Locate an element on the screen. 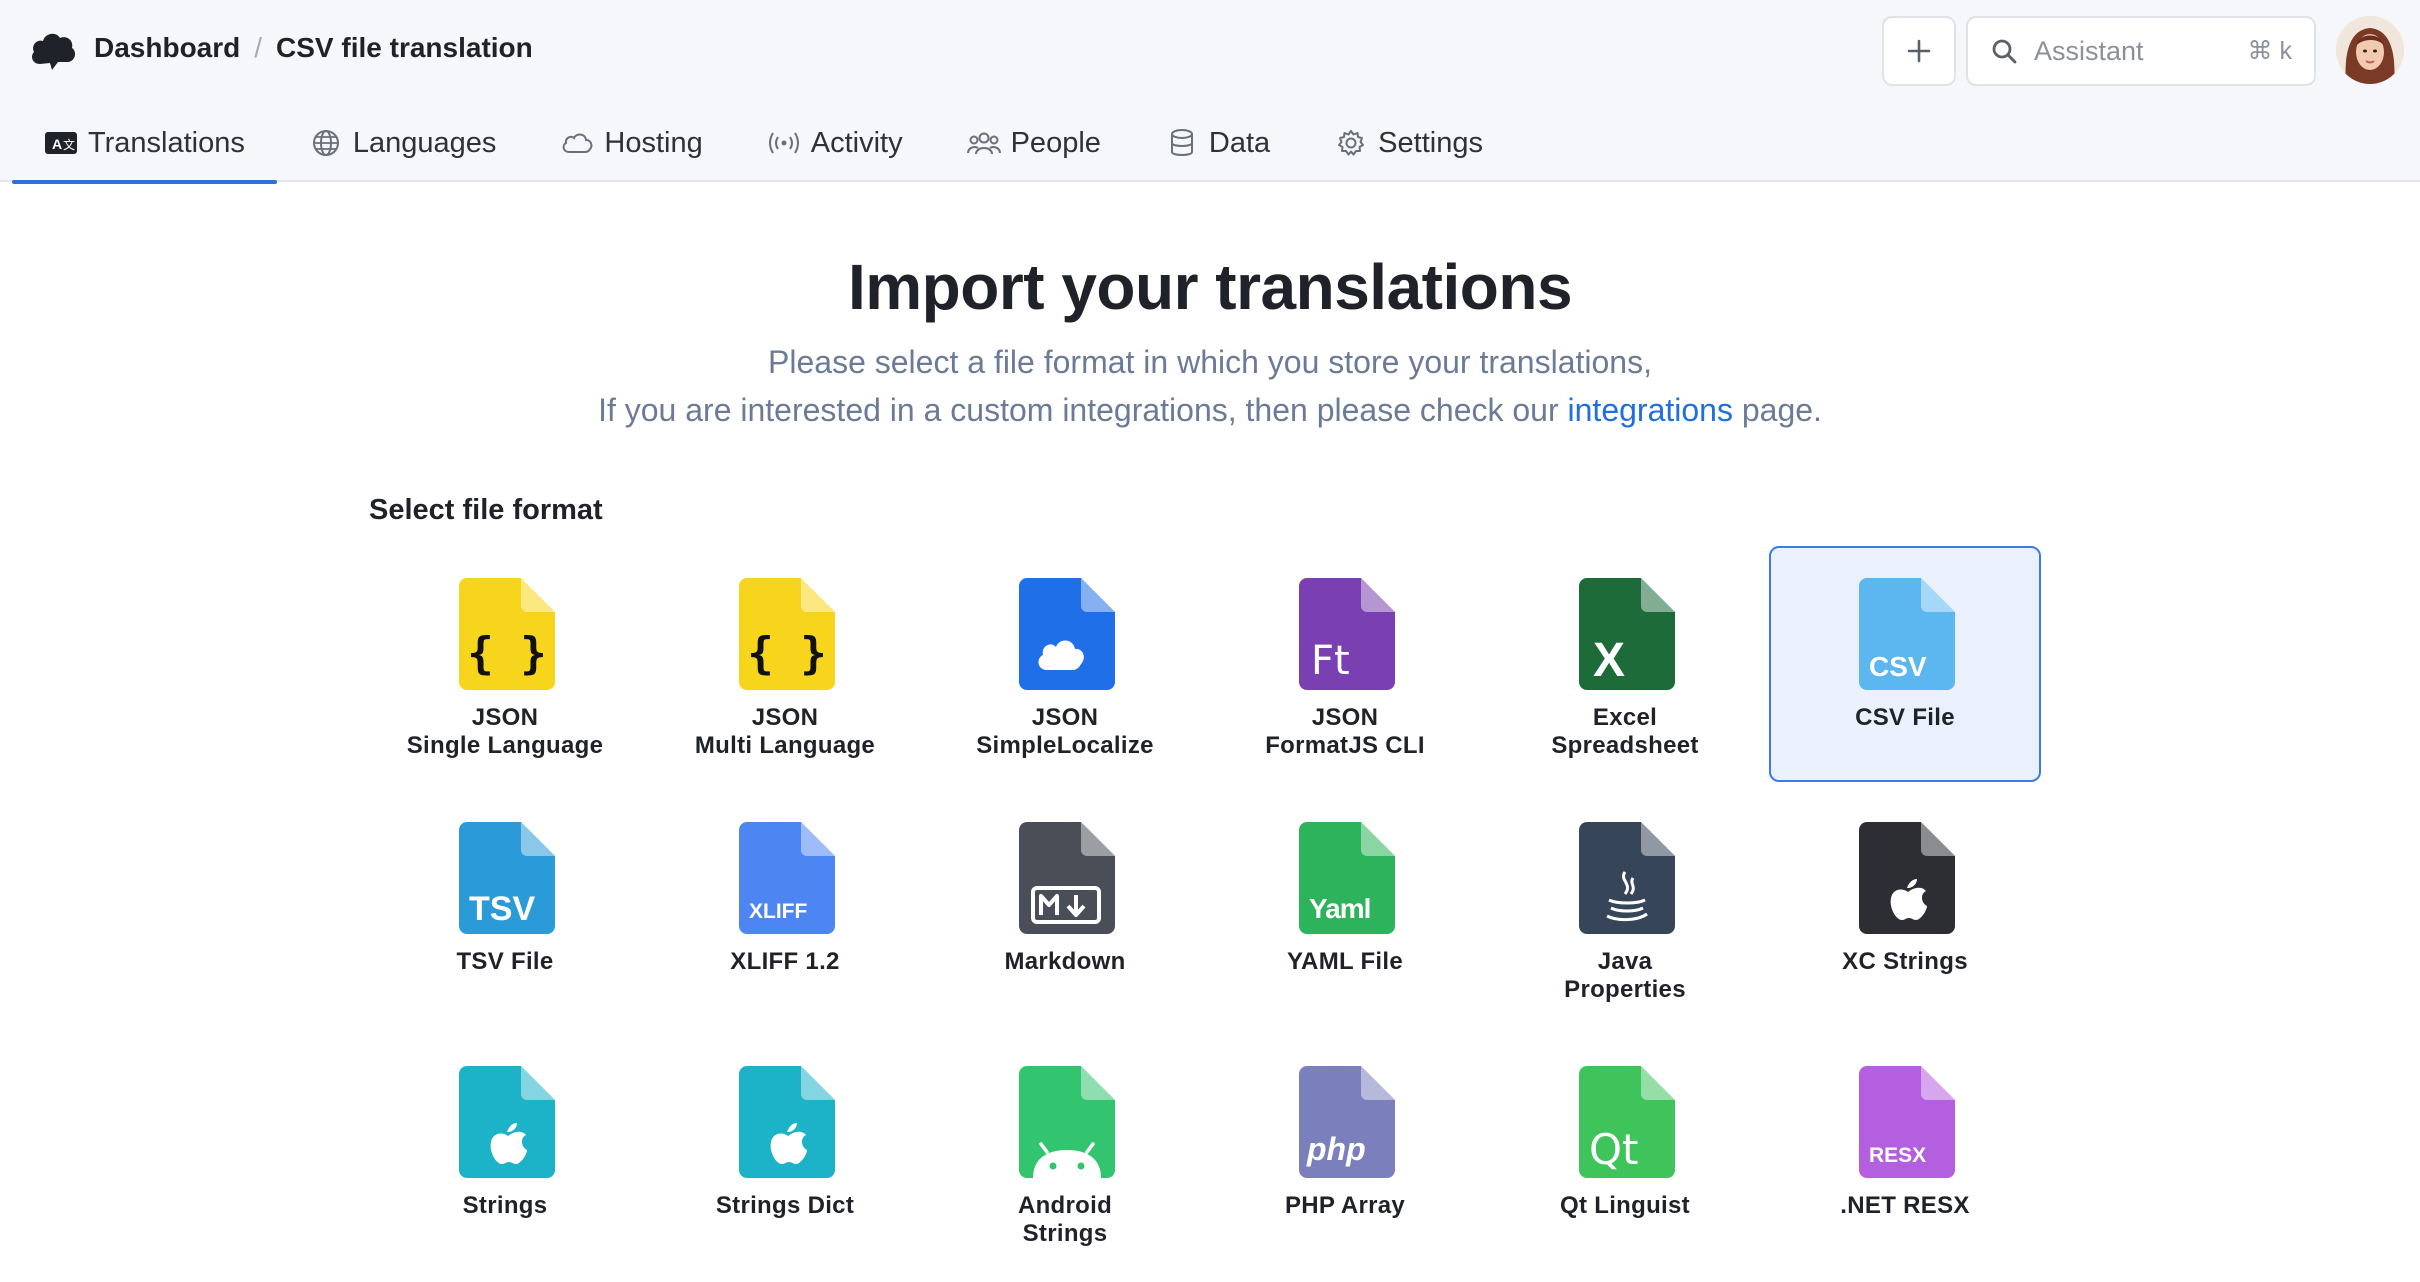 This screenshot has height=1282, width=2420. breadcrumb-dashboard: Dashboard is located at coordinates (167, 48).